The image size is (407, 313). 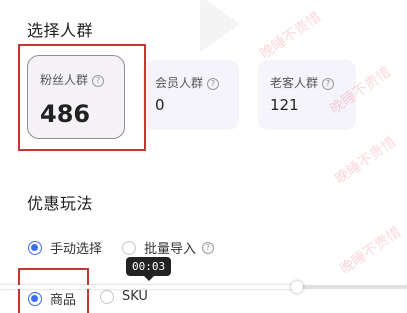 I want to click on radio-batch-import: 批量导入 ?, so click(x=168, y=247).